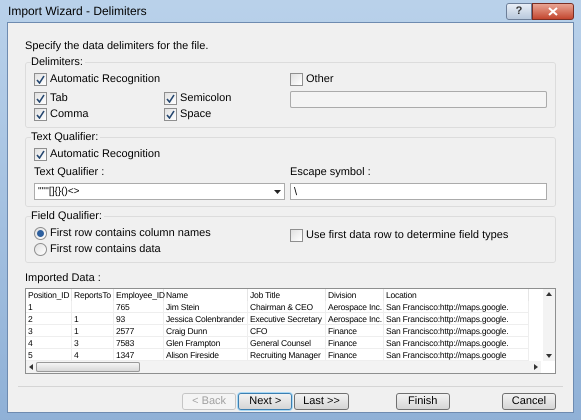 This screenshot has width=581, height=420. Describe the element at coordinates (159, 191) in the screenshot. I see `text-qualifier-dropdown: ""''[]{}()<>` at that location.